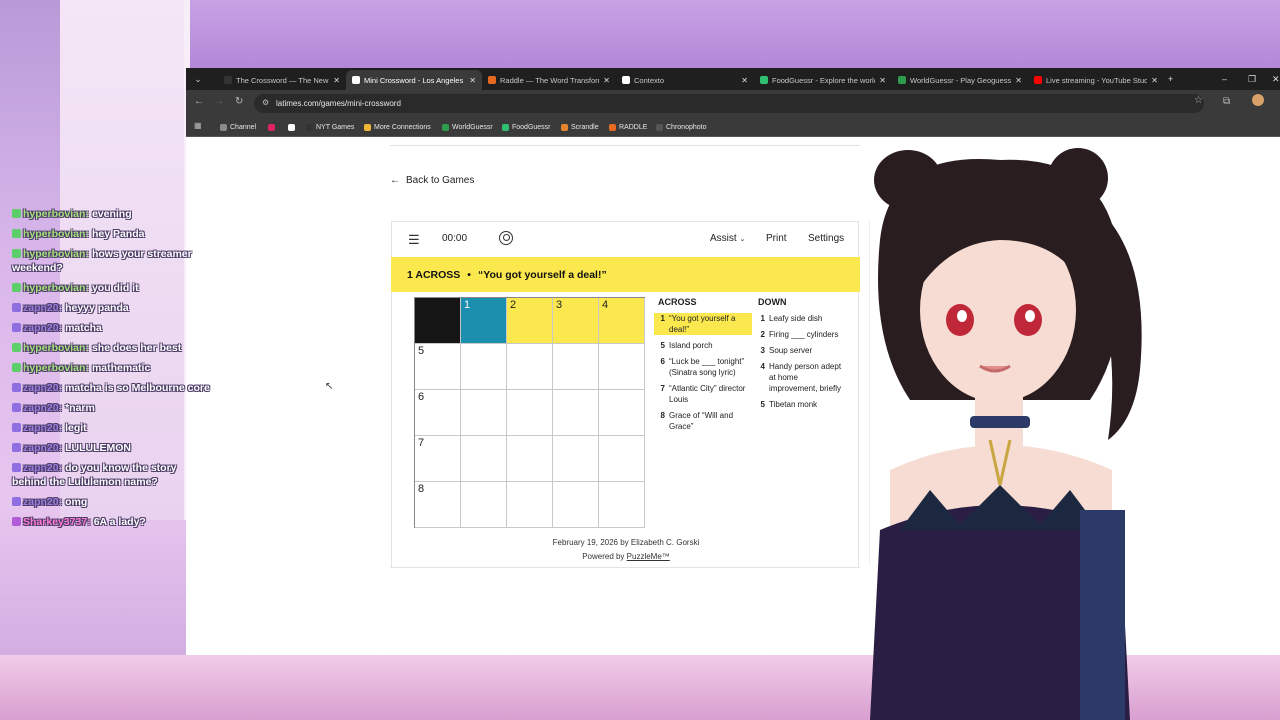 This screenshot has width=1280, height=720. Describe the element at coordinates (1224, 79) in the screenshot. I see `minimize-icon: –` at that location.